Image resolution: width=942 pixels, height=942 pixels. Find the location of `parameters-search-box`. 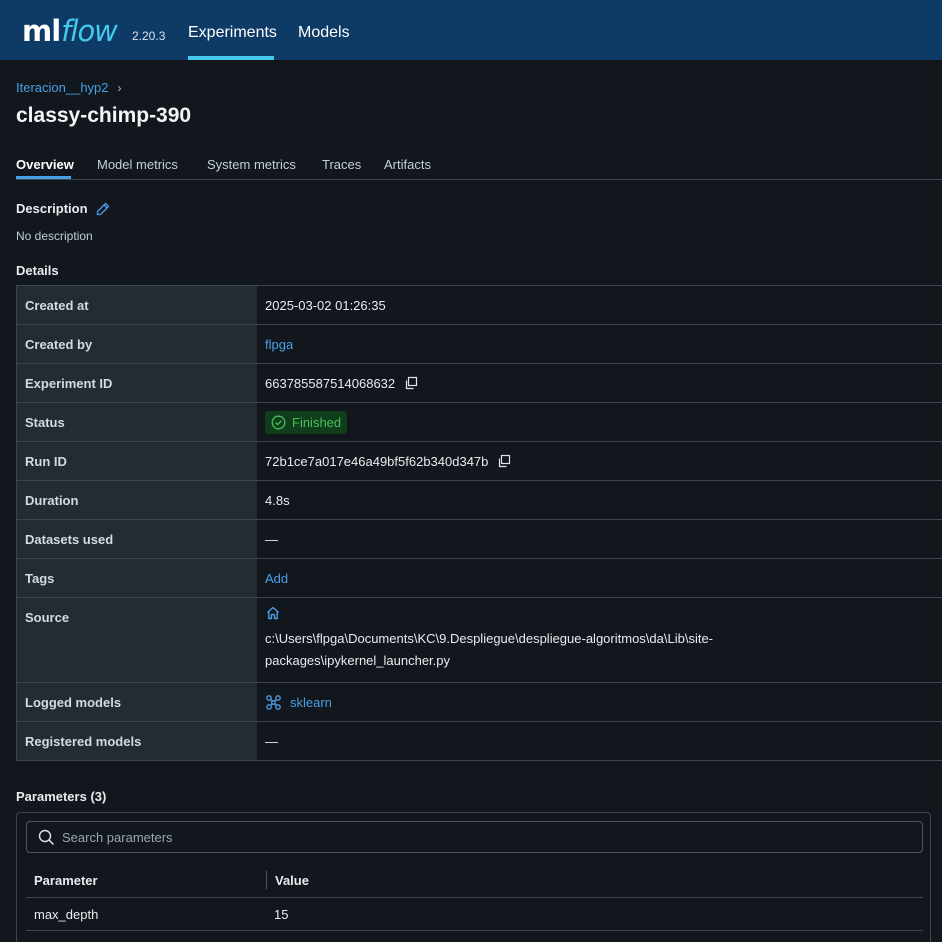

parameters-search-box is located at coordinates (474, 837).